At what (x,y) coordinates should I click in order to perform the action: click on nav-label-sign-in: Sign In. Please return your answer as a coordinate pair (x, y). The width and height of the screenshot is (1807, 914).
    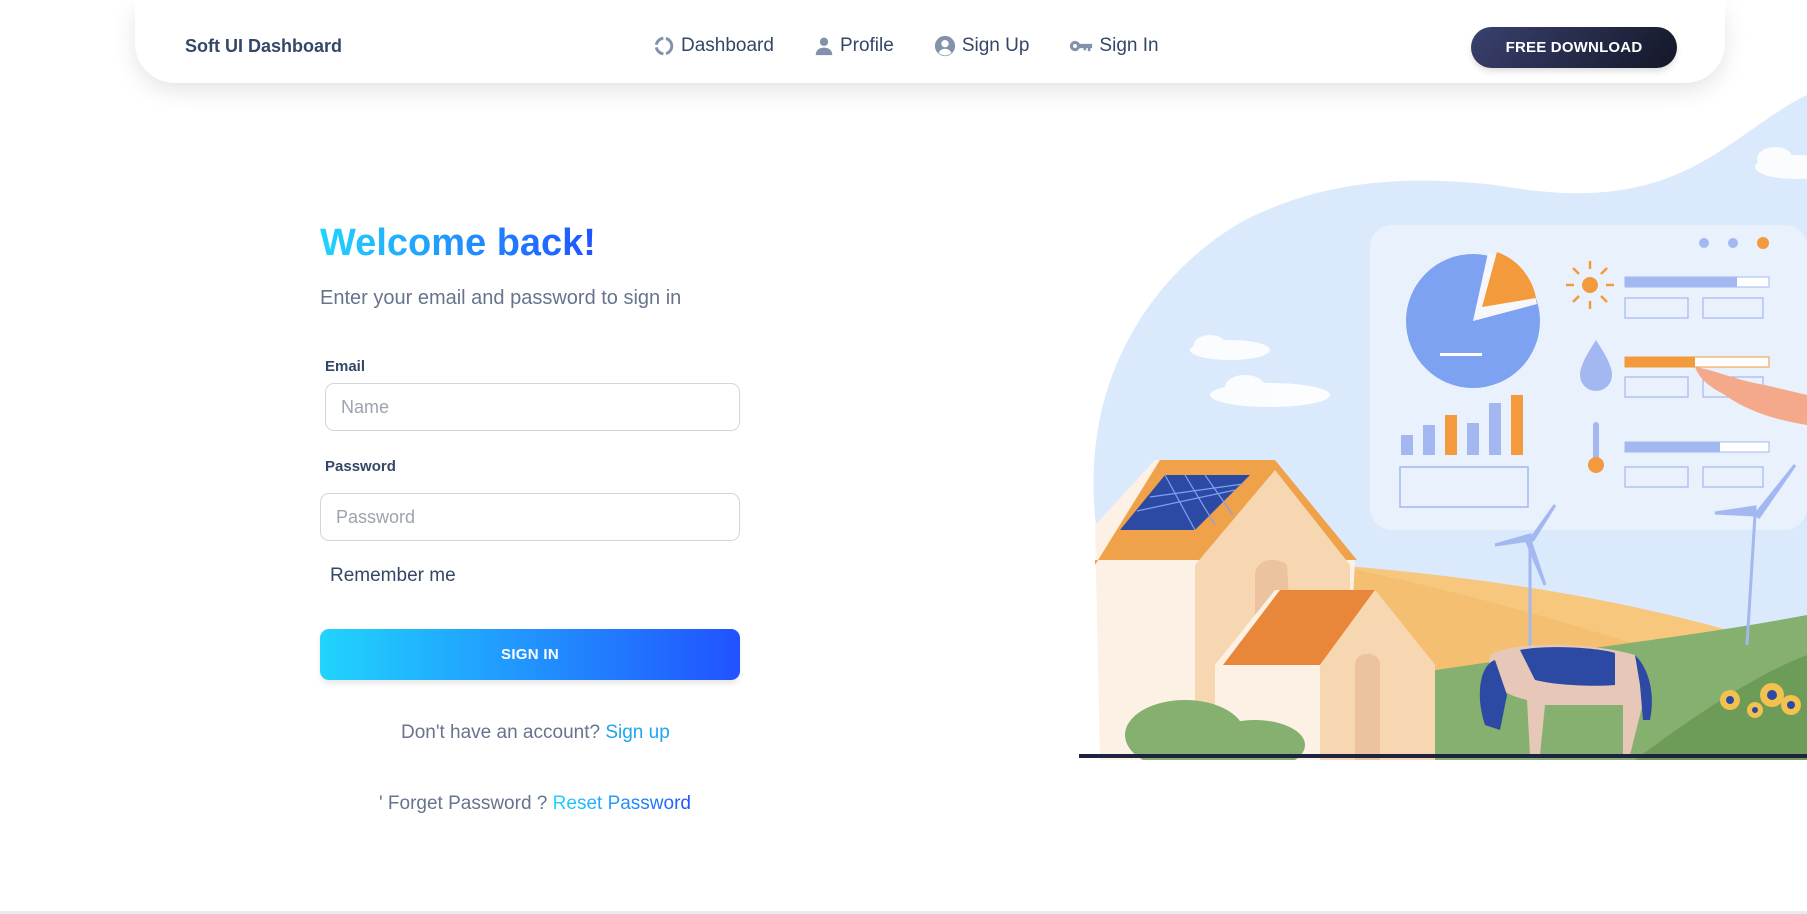
    Looking at the image, I should click on (1129, 45).